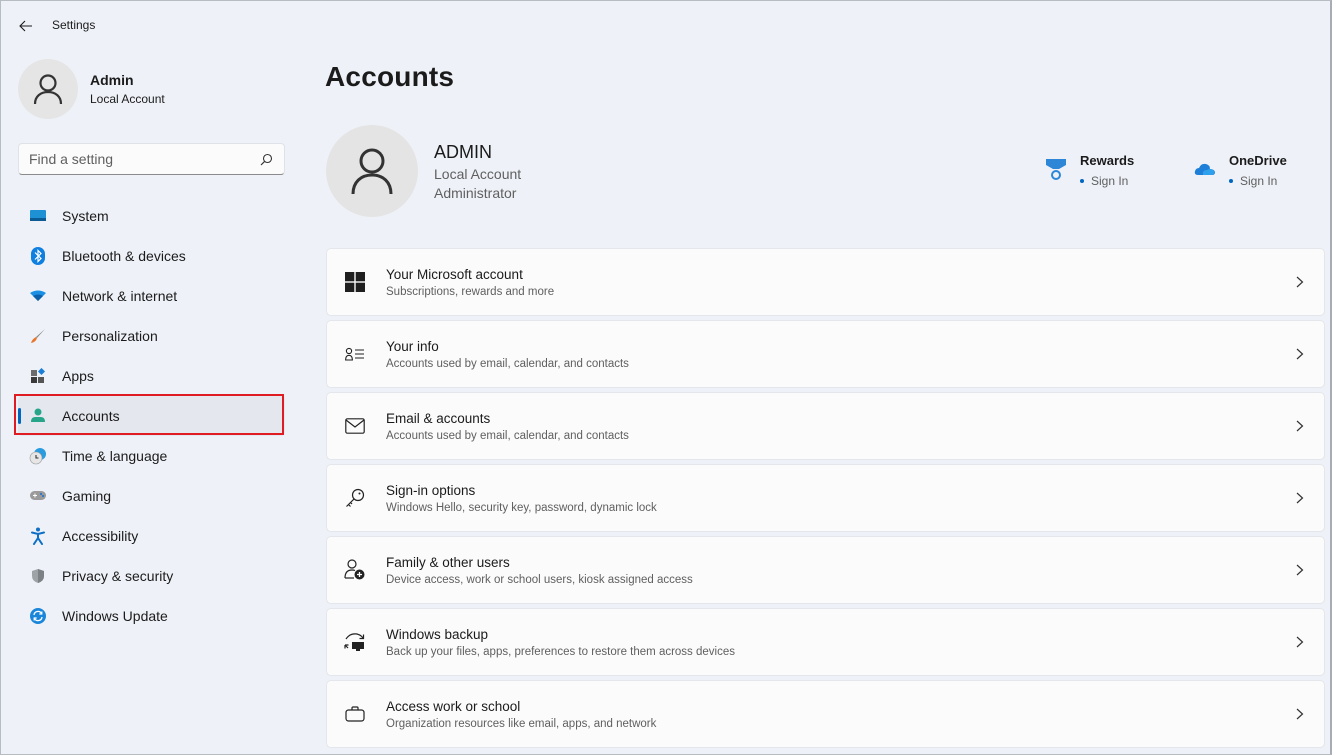 The height and width of the screenshot is (755, 1332). Describe the element at coordinates (390, 76) in the screenshot. I see `page-title: Accounts` at that location.